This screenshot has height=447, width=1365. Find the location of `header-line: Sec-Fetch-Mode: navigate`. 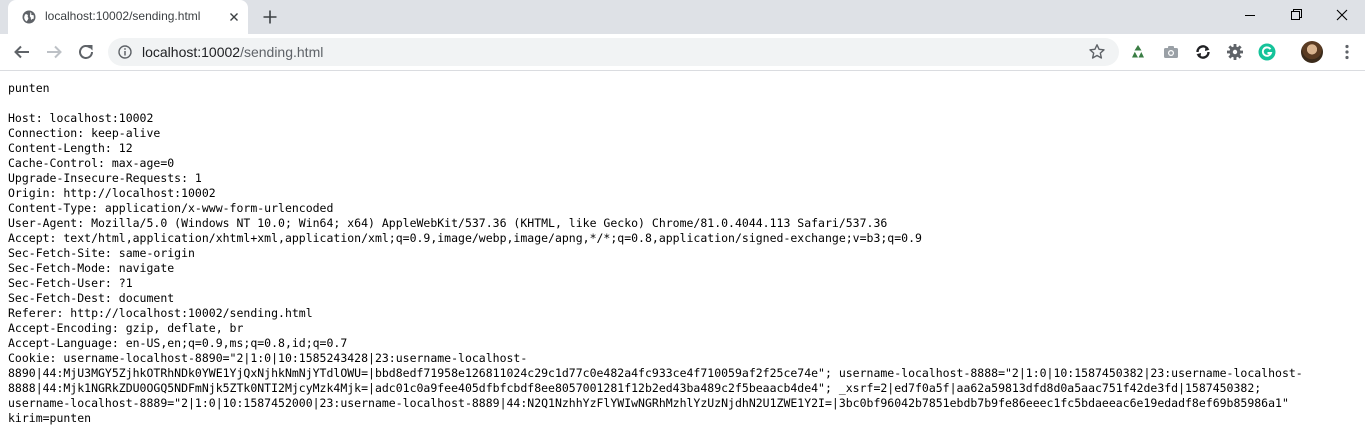

header-line: Sec-Fetch-Mode: navigate is located at coordinates (91, 268).